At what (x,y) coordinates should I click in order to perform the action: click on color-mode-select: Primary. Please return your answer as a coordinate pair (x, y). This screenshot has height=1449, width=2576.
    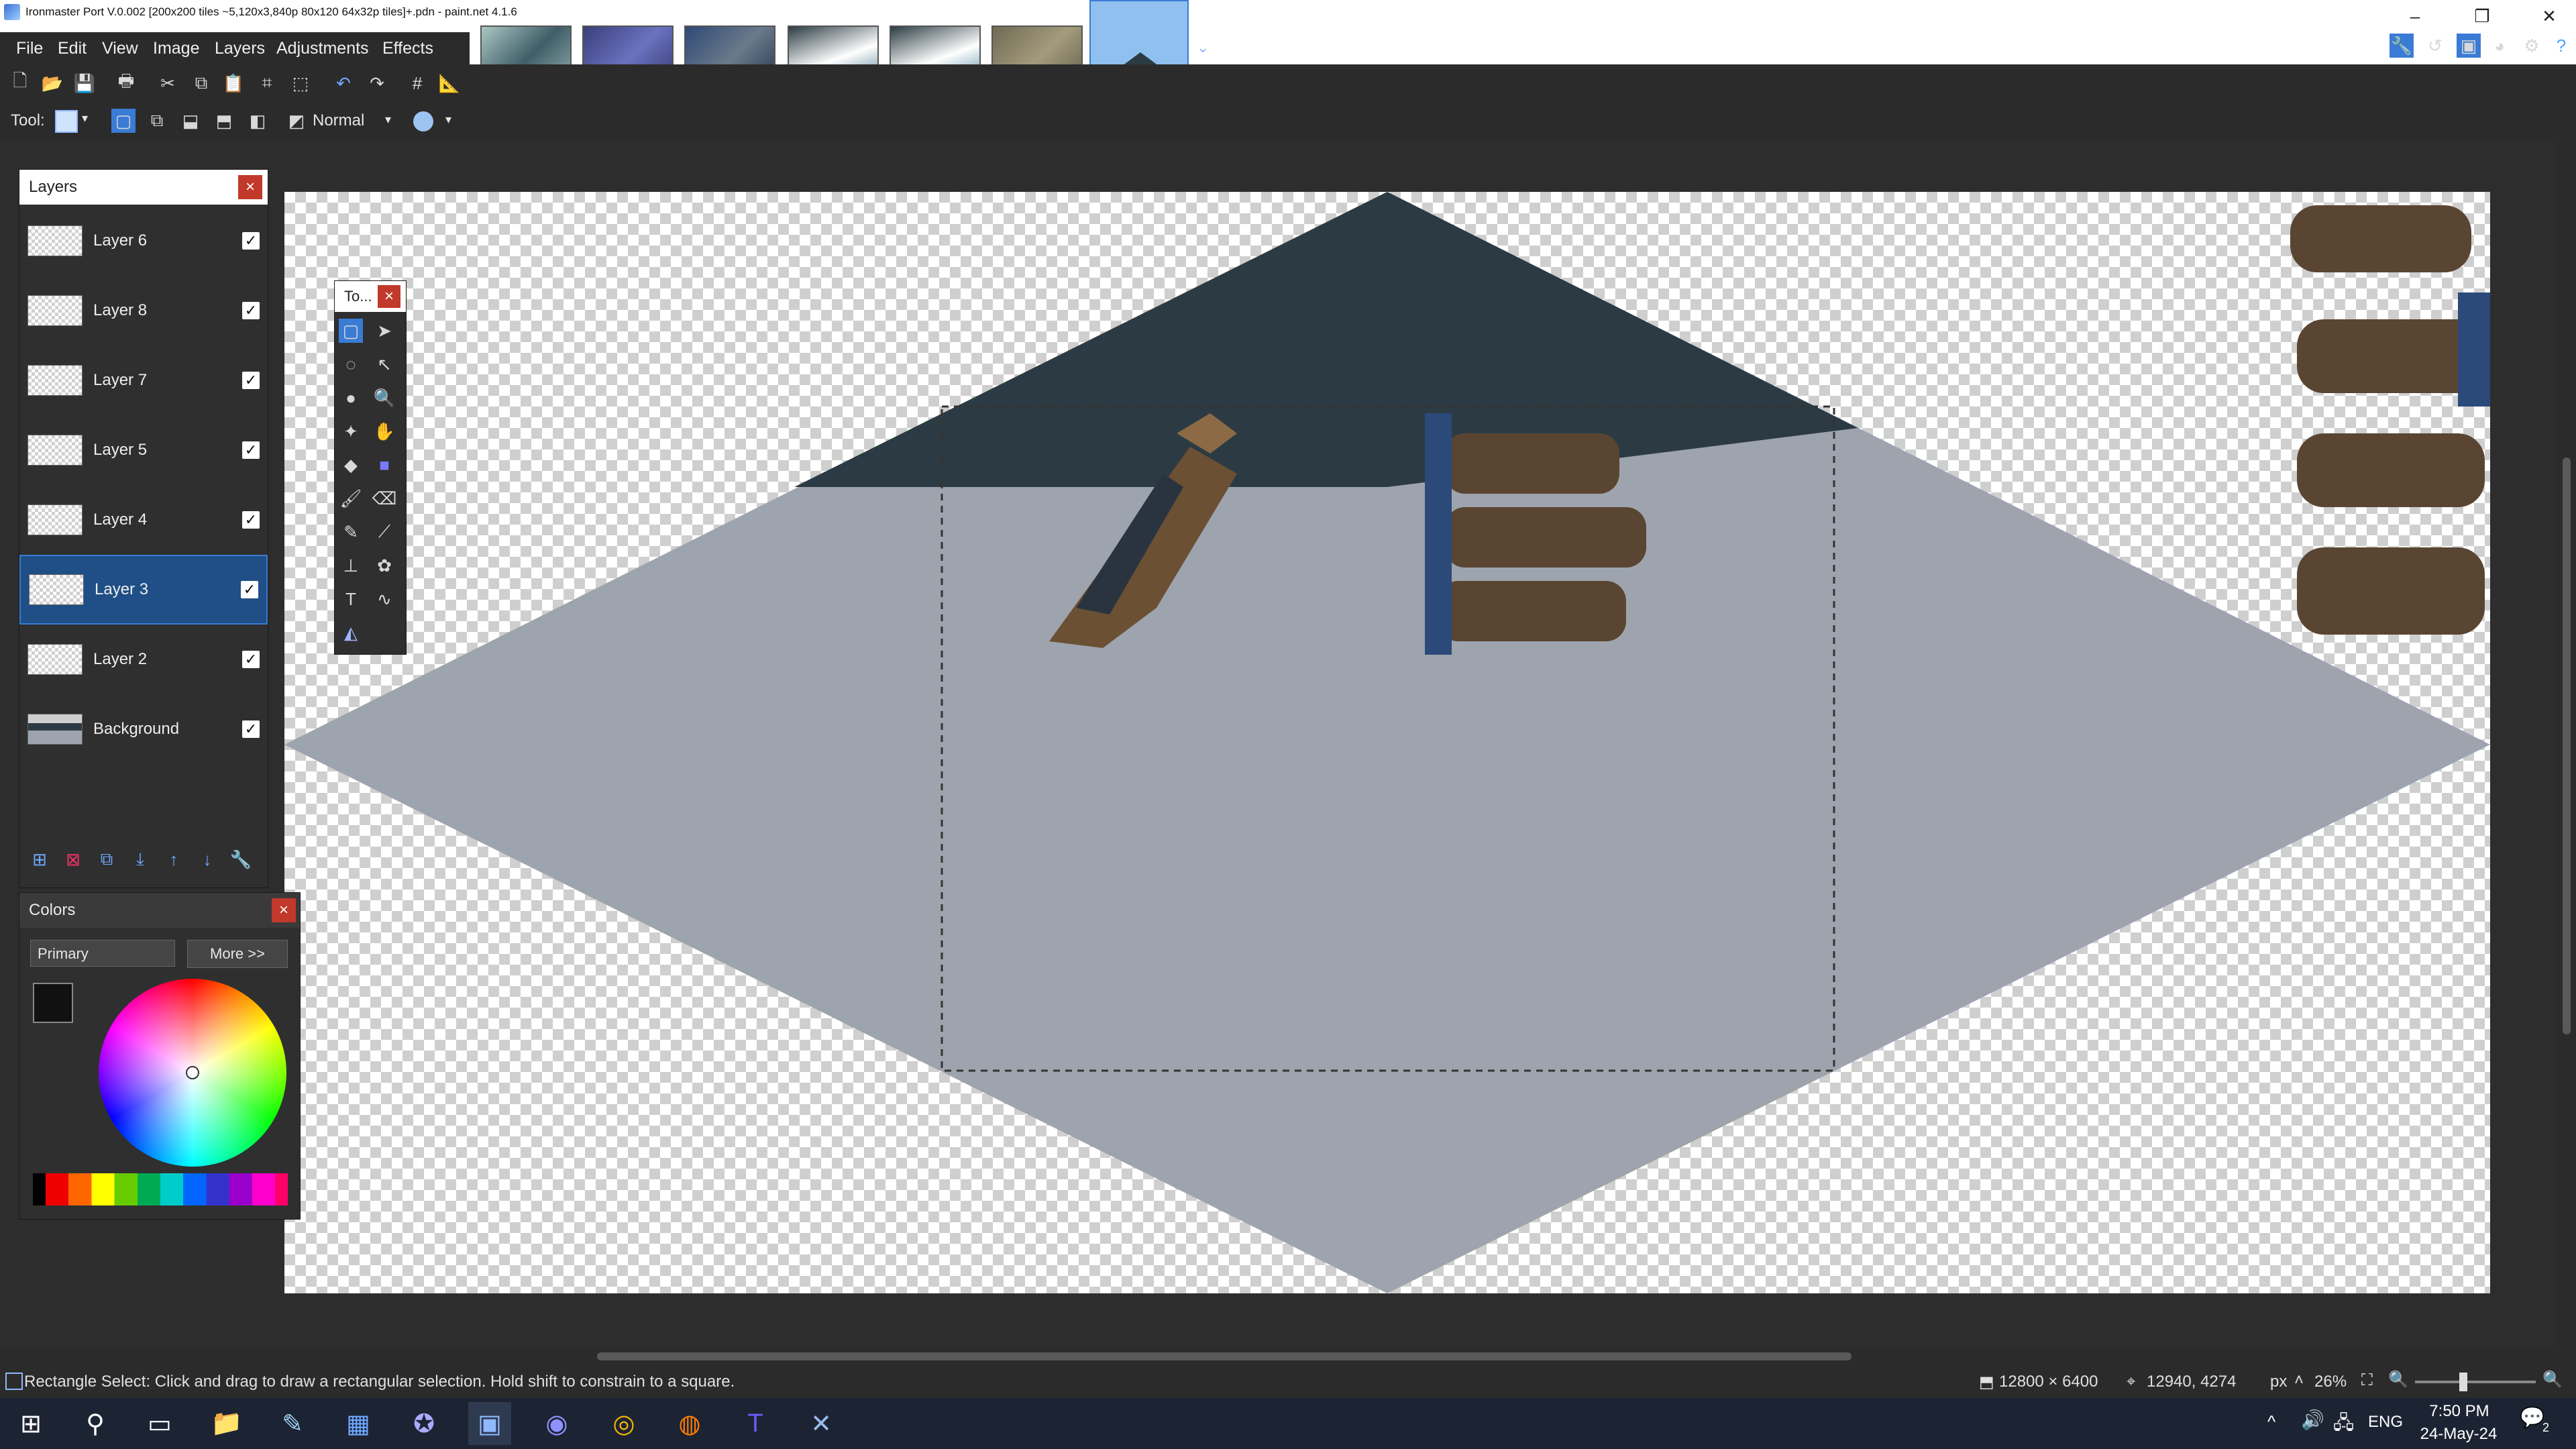
    Looking at the image, I should click on (102, 953).